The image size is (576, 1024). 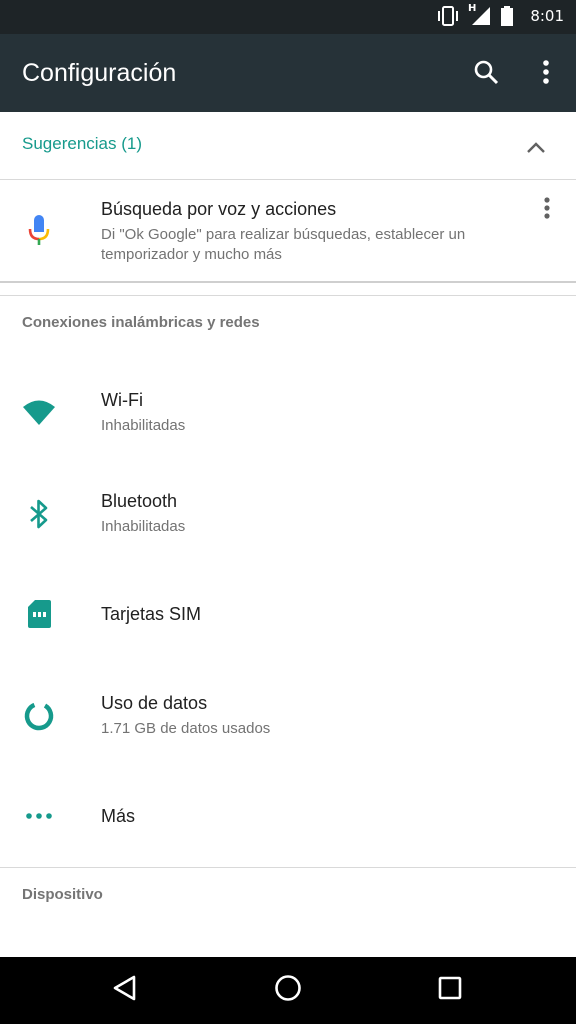 I want to click on suggestions-header: Sugerencias (1), so click(x=288, y=145).